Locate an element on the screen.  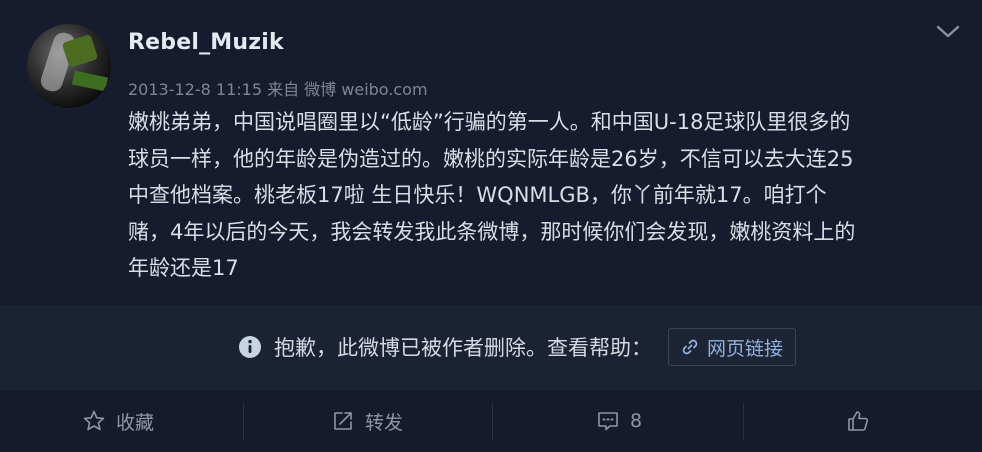
chevron-down-icon is located at coordinates (948, 32).